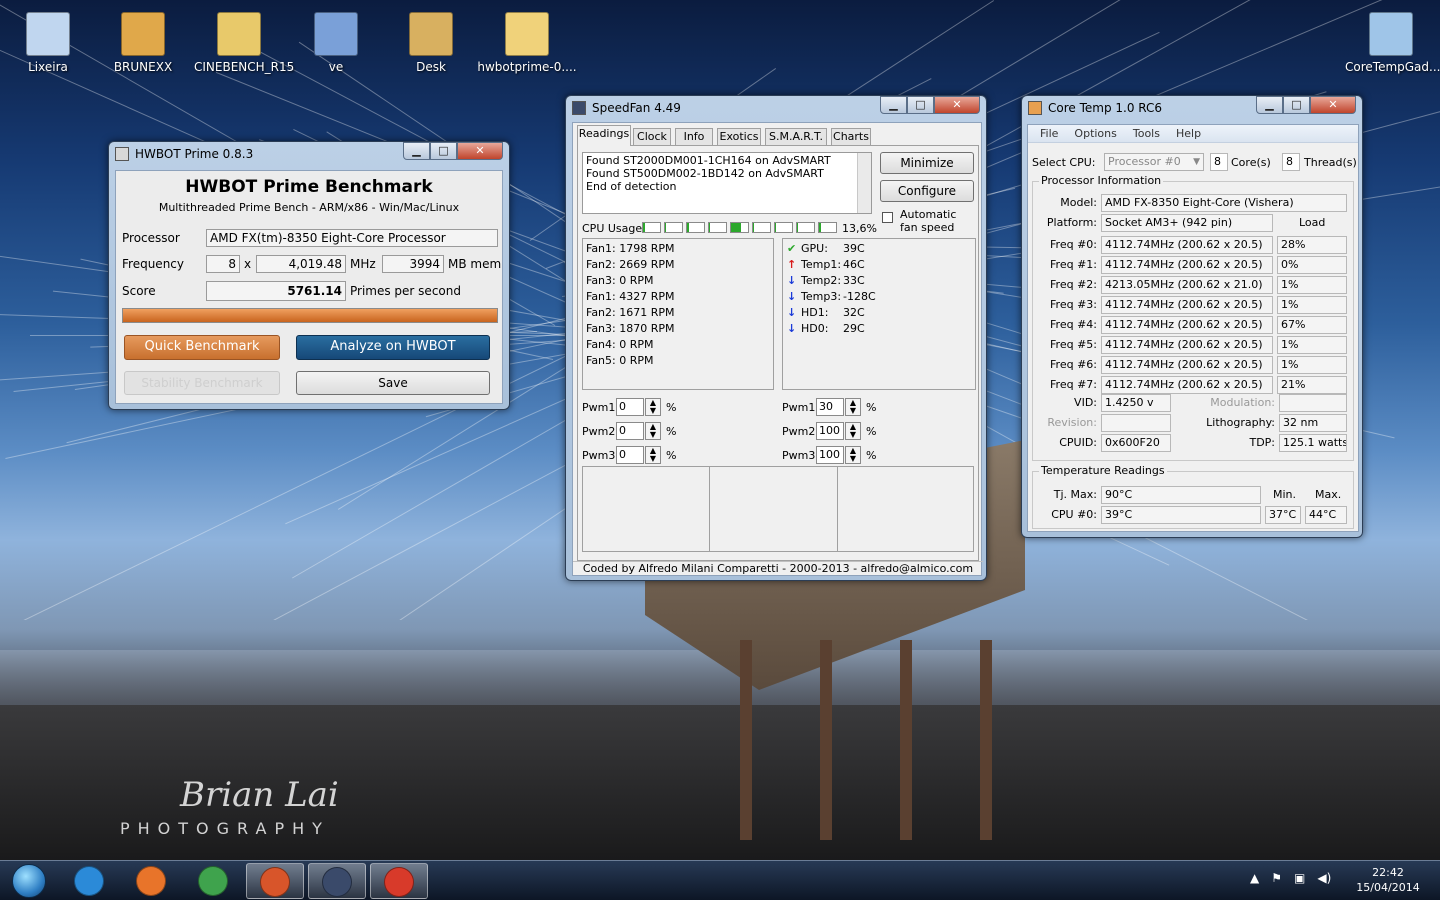  Describe the element at coordinates (604, 135) in the screenshot. I see `tab-readings: Readings` at that location.